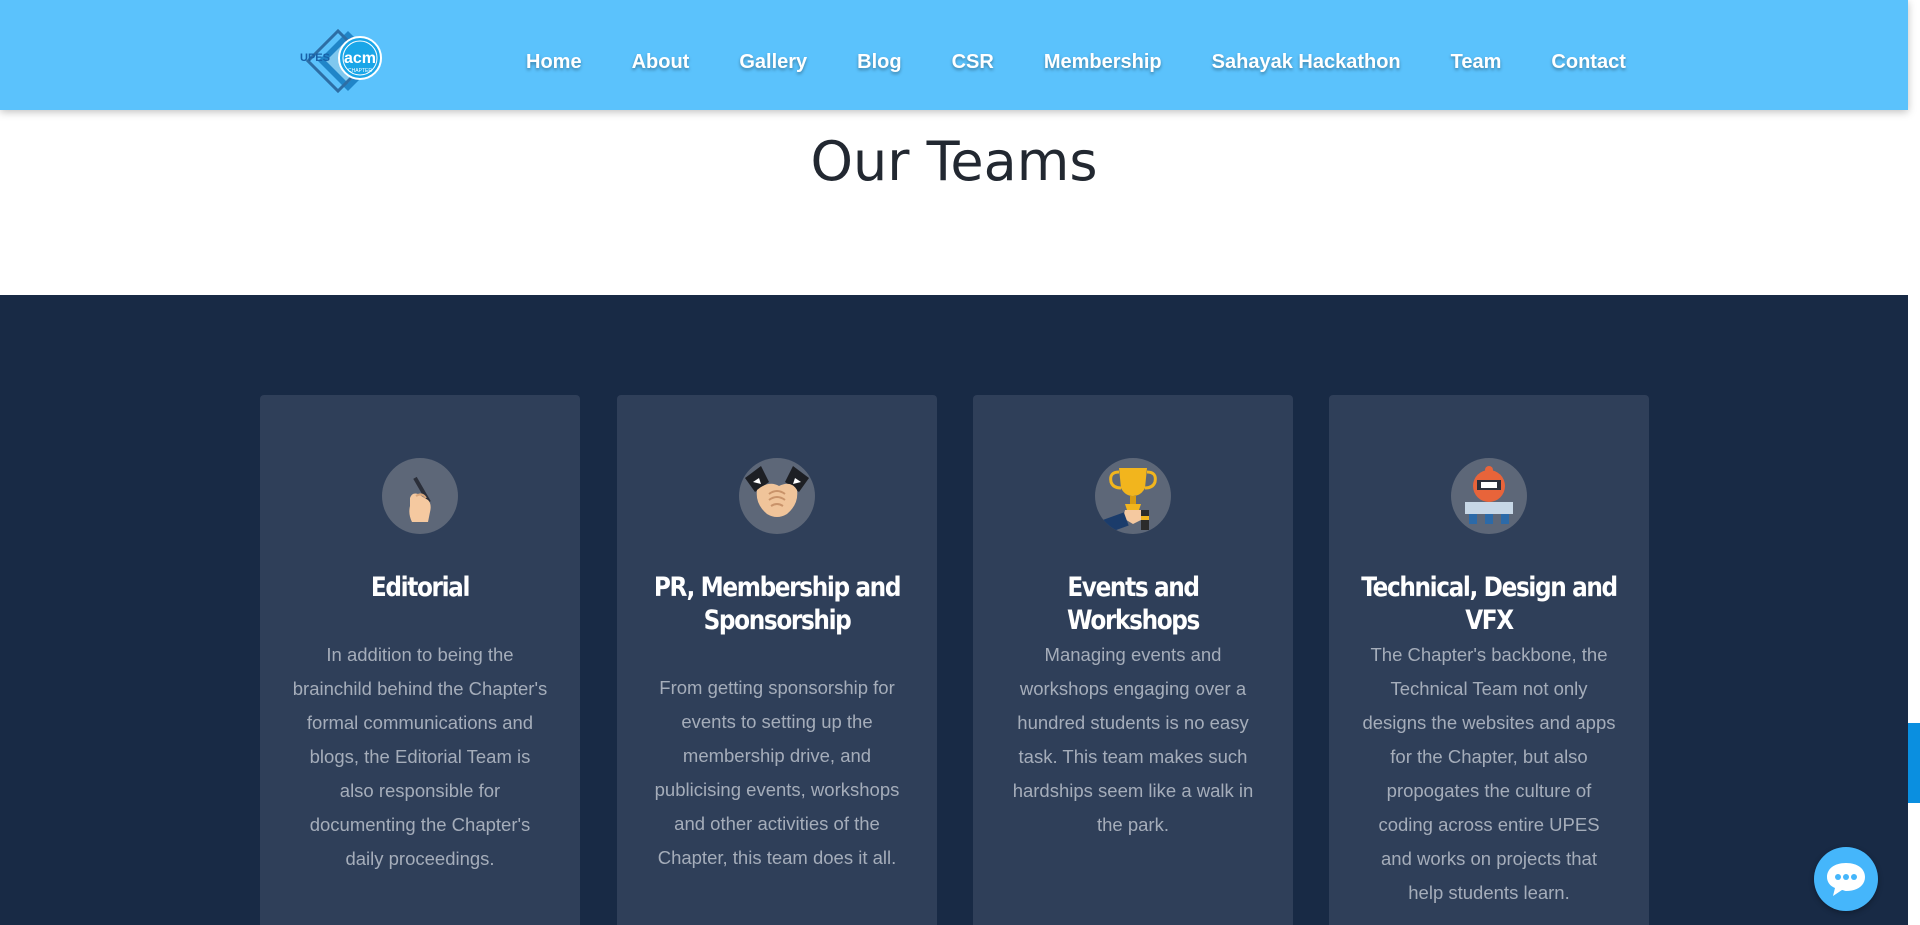 The height and width of the screenshot is (925, 1920). I want to click on nav-blog: Blog, so click(879, 62).